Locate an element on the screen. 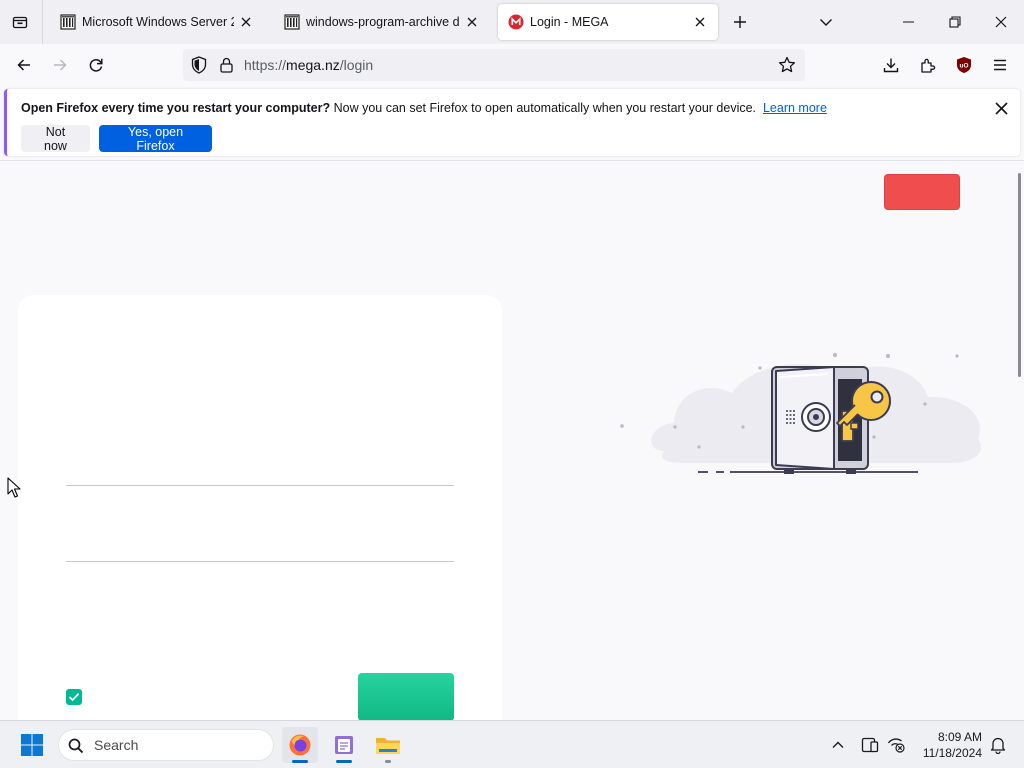 Image resolution: width=1024 pixels, height=768 pixels. chevron-down-icon is located at coordinates (826, 22).